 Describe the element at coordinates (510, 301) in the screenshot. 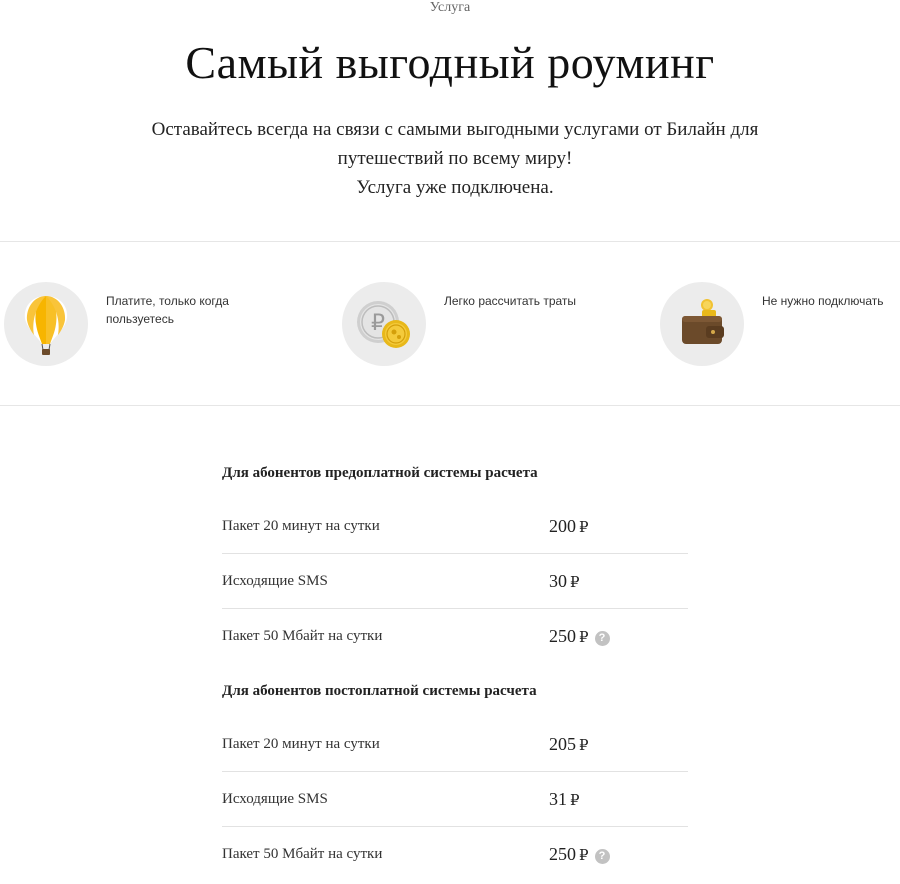

I see `feature-text: Легко рассчитать траты` at that location.